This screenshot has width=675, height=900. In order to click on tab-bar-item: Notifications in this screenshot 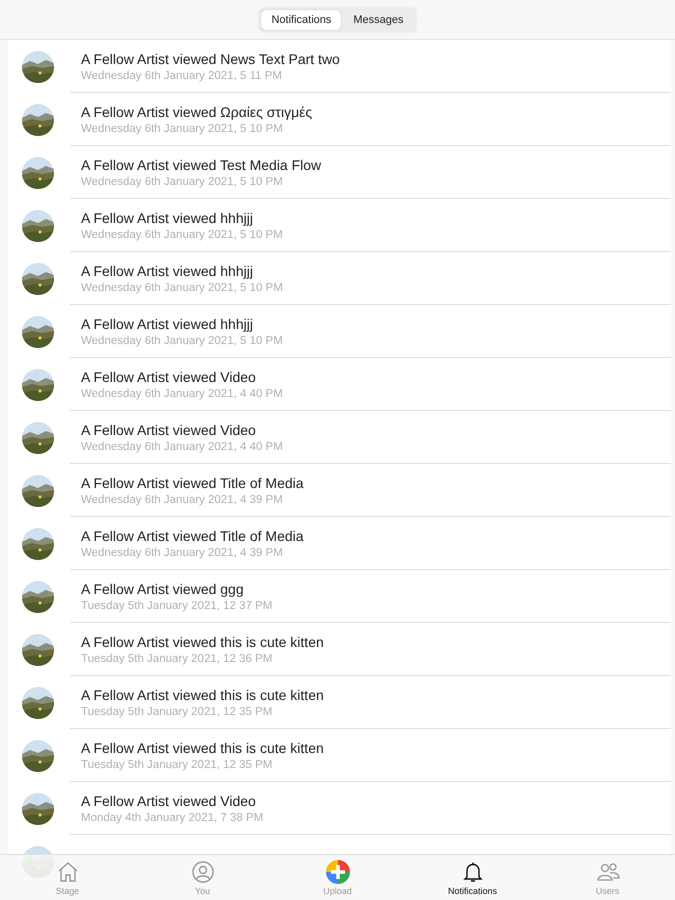, I will do `click(472, 877)`.